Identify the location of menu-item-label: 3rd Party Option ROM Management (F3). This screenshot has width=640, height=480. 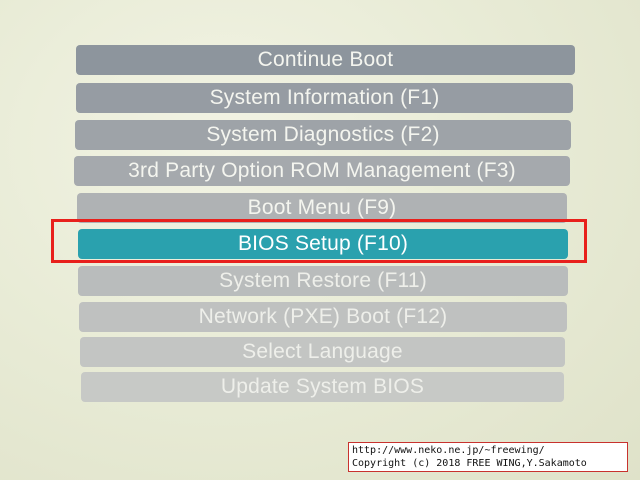
(322, 170).